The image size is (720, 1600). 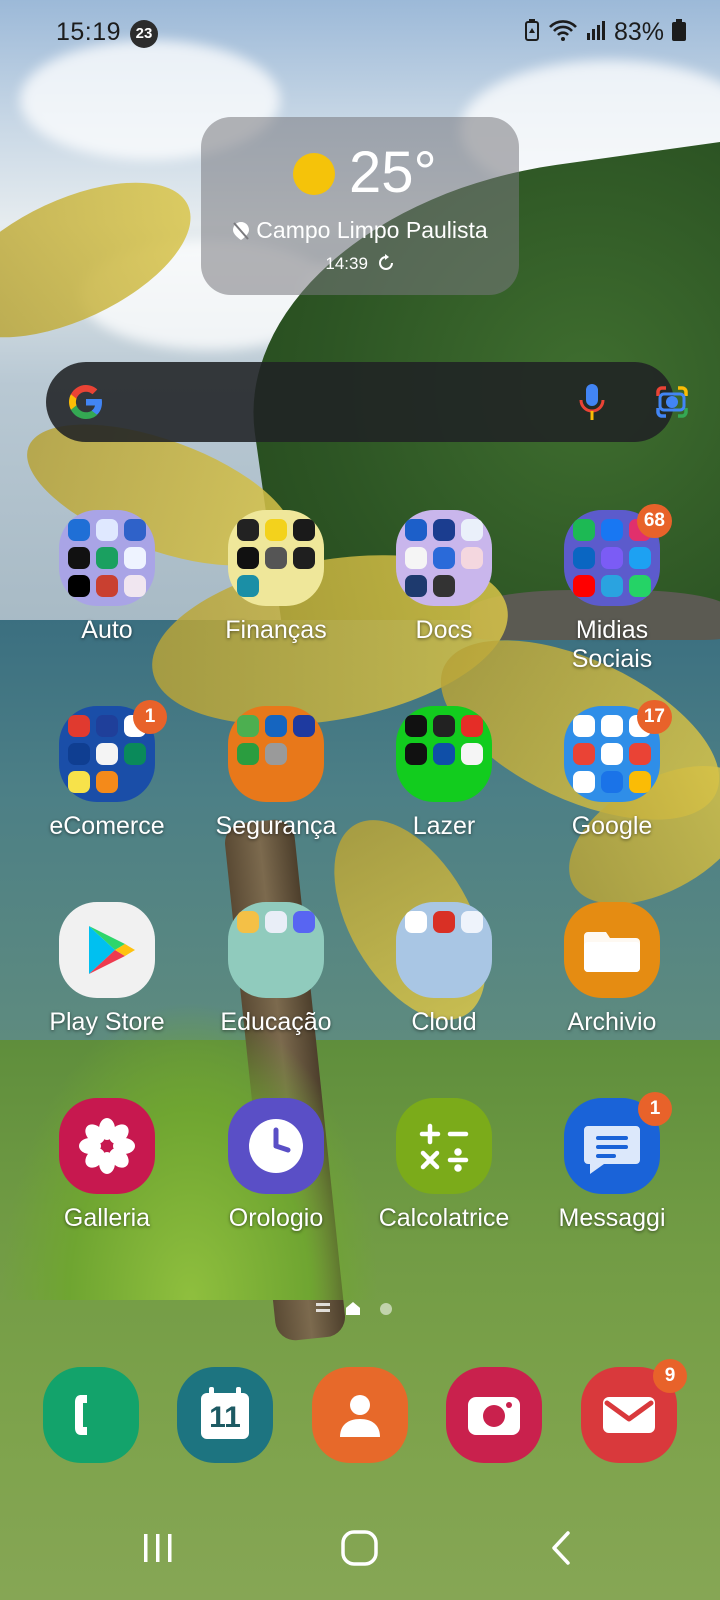 What do you see at coordinates (107, 630) in the screenshot?
I see `folder-auto-label: Auto` at bounding box center [107, 630].